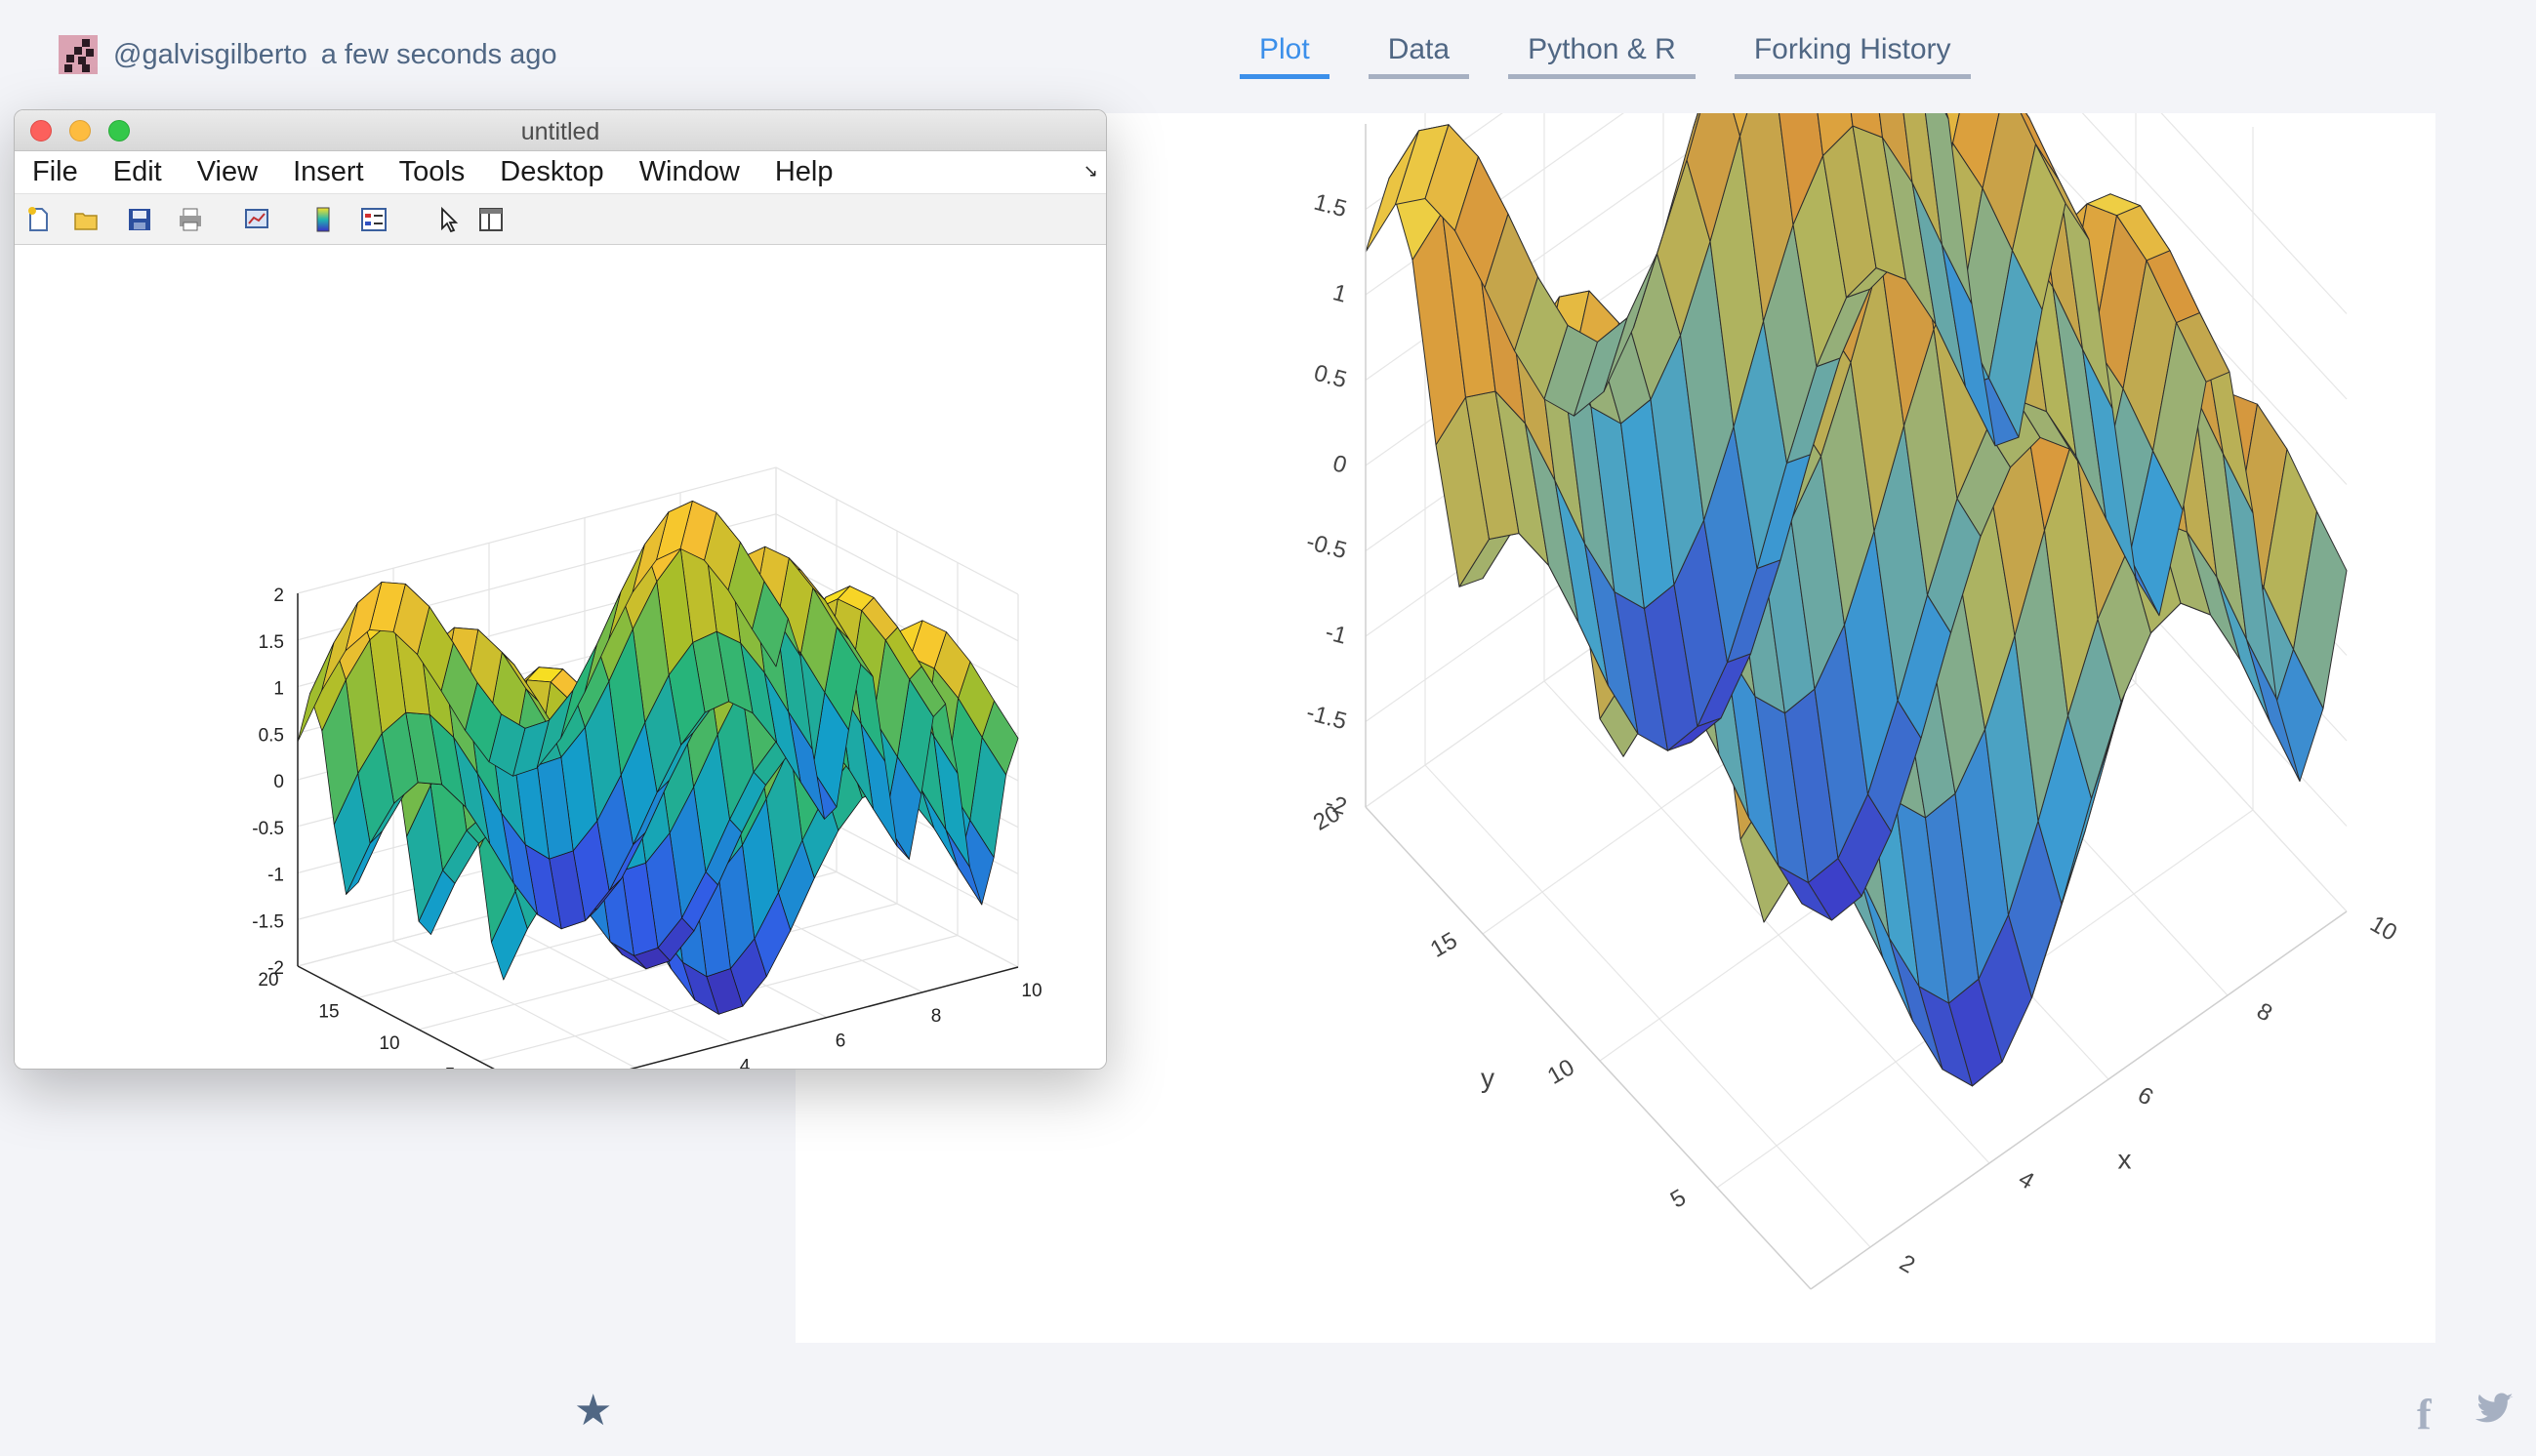 The height and width of the screenshot is (1456, 2536). What do you see at coordinates (448, 219) in the screenshot?
I see `pointer-icon` at bounding box center [448, 219].